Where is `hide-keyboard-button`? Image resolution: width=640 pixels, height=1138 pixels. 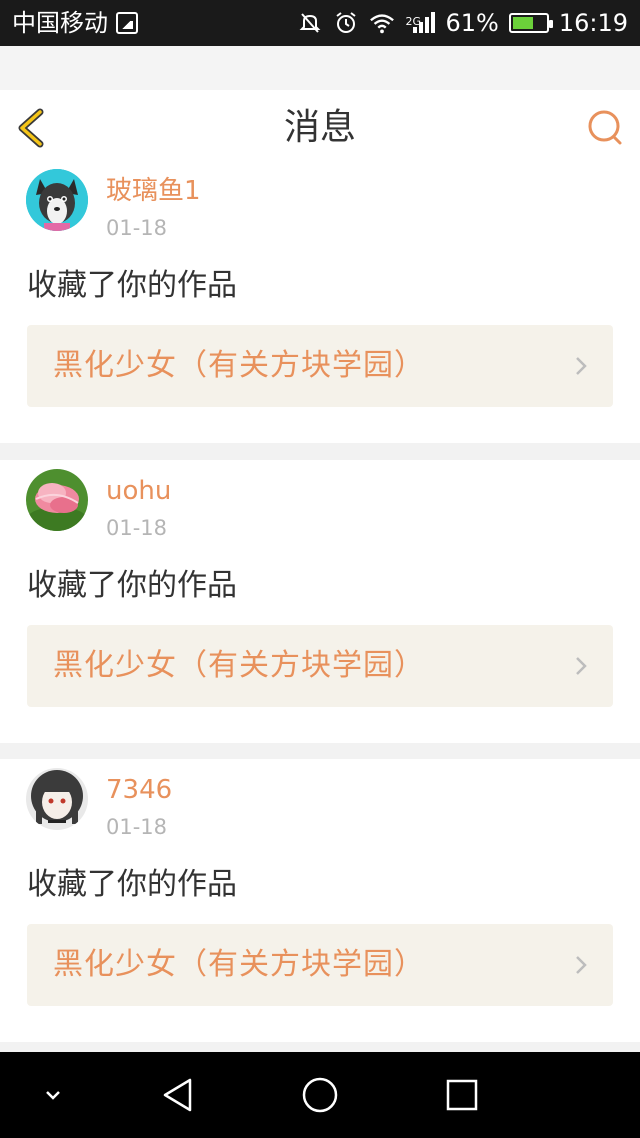
hide-keyboard-button is located at coordinates (53, 1095).